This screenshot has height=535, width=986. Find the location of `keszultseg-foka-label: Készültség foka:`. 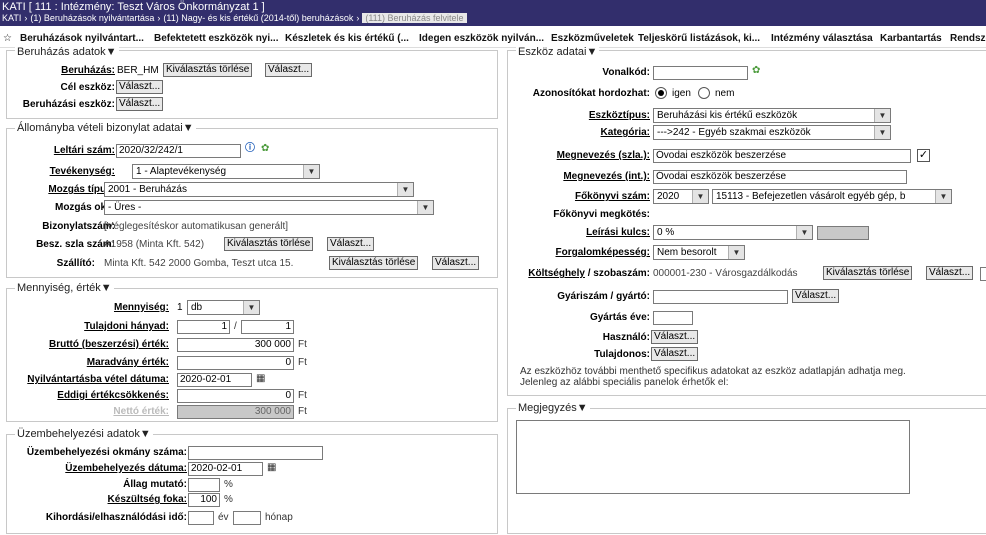

keszultseg-foka-label: Készültség foka: is located at coordinates (147, 499).